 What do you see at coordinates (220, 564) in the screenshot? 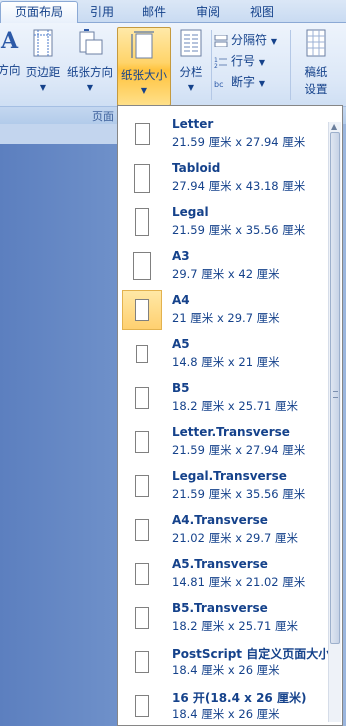
I see `paper-size-name: A5.Transverse` at bounding box center [220, 564].